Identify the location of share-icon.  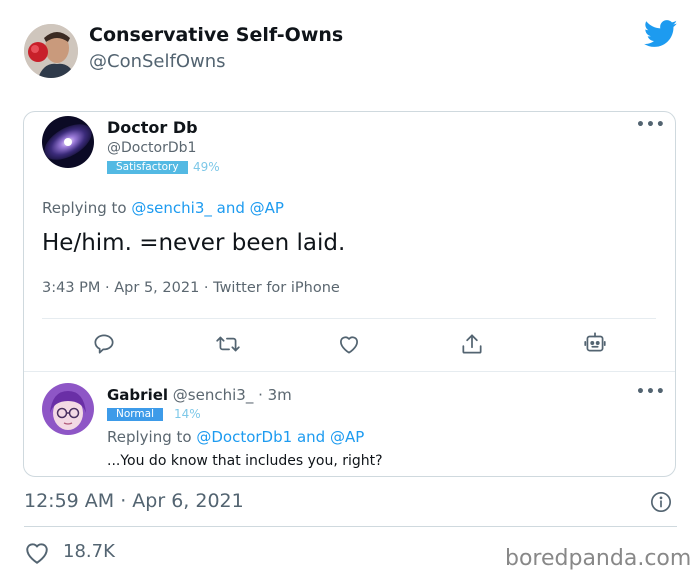
(472, 344).